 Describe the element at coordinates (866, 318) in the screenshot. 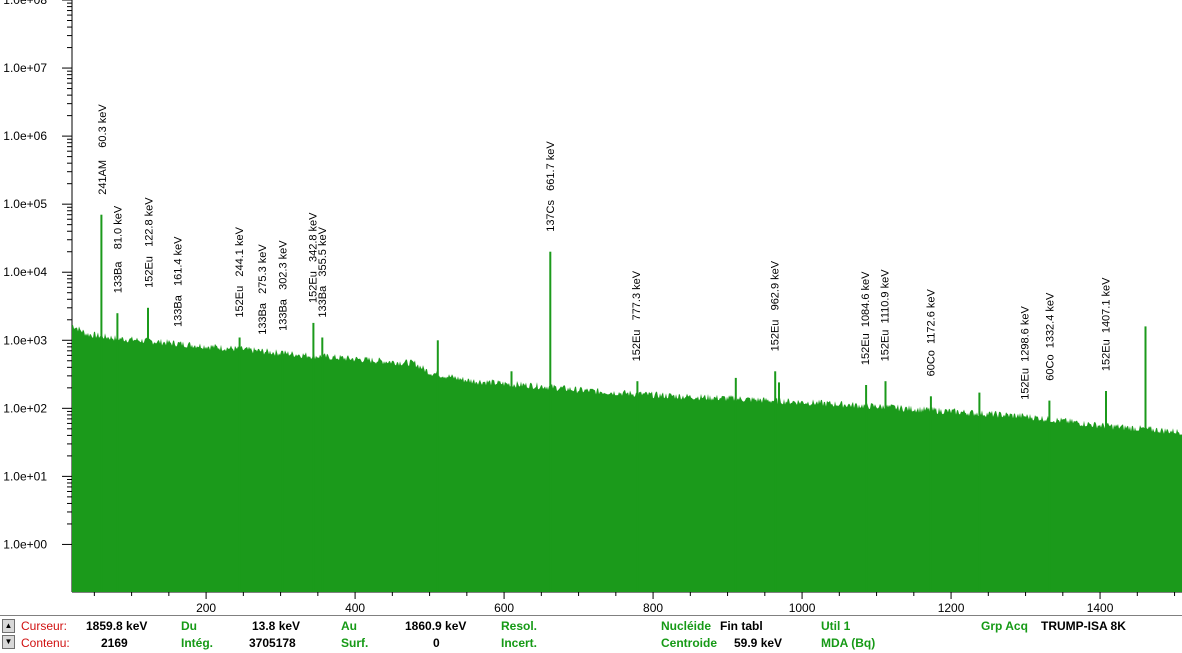

I see `peak-annotation: 152Eu 1084.6 keV` at that location.